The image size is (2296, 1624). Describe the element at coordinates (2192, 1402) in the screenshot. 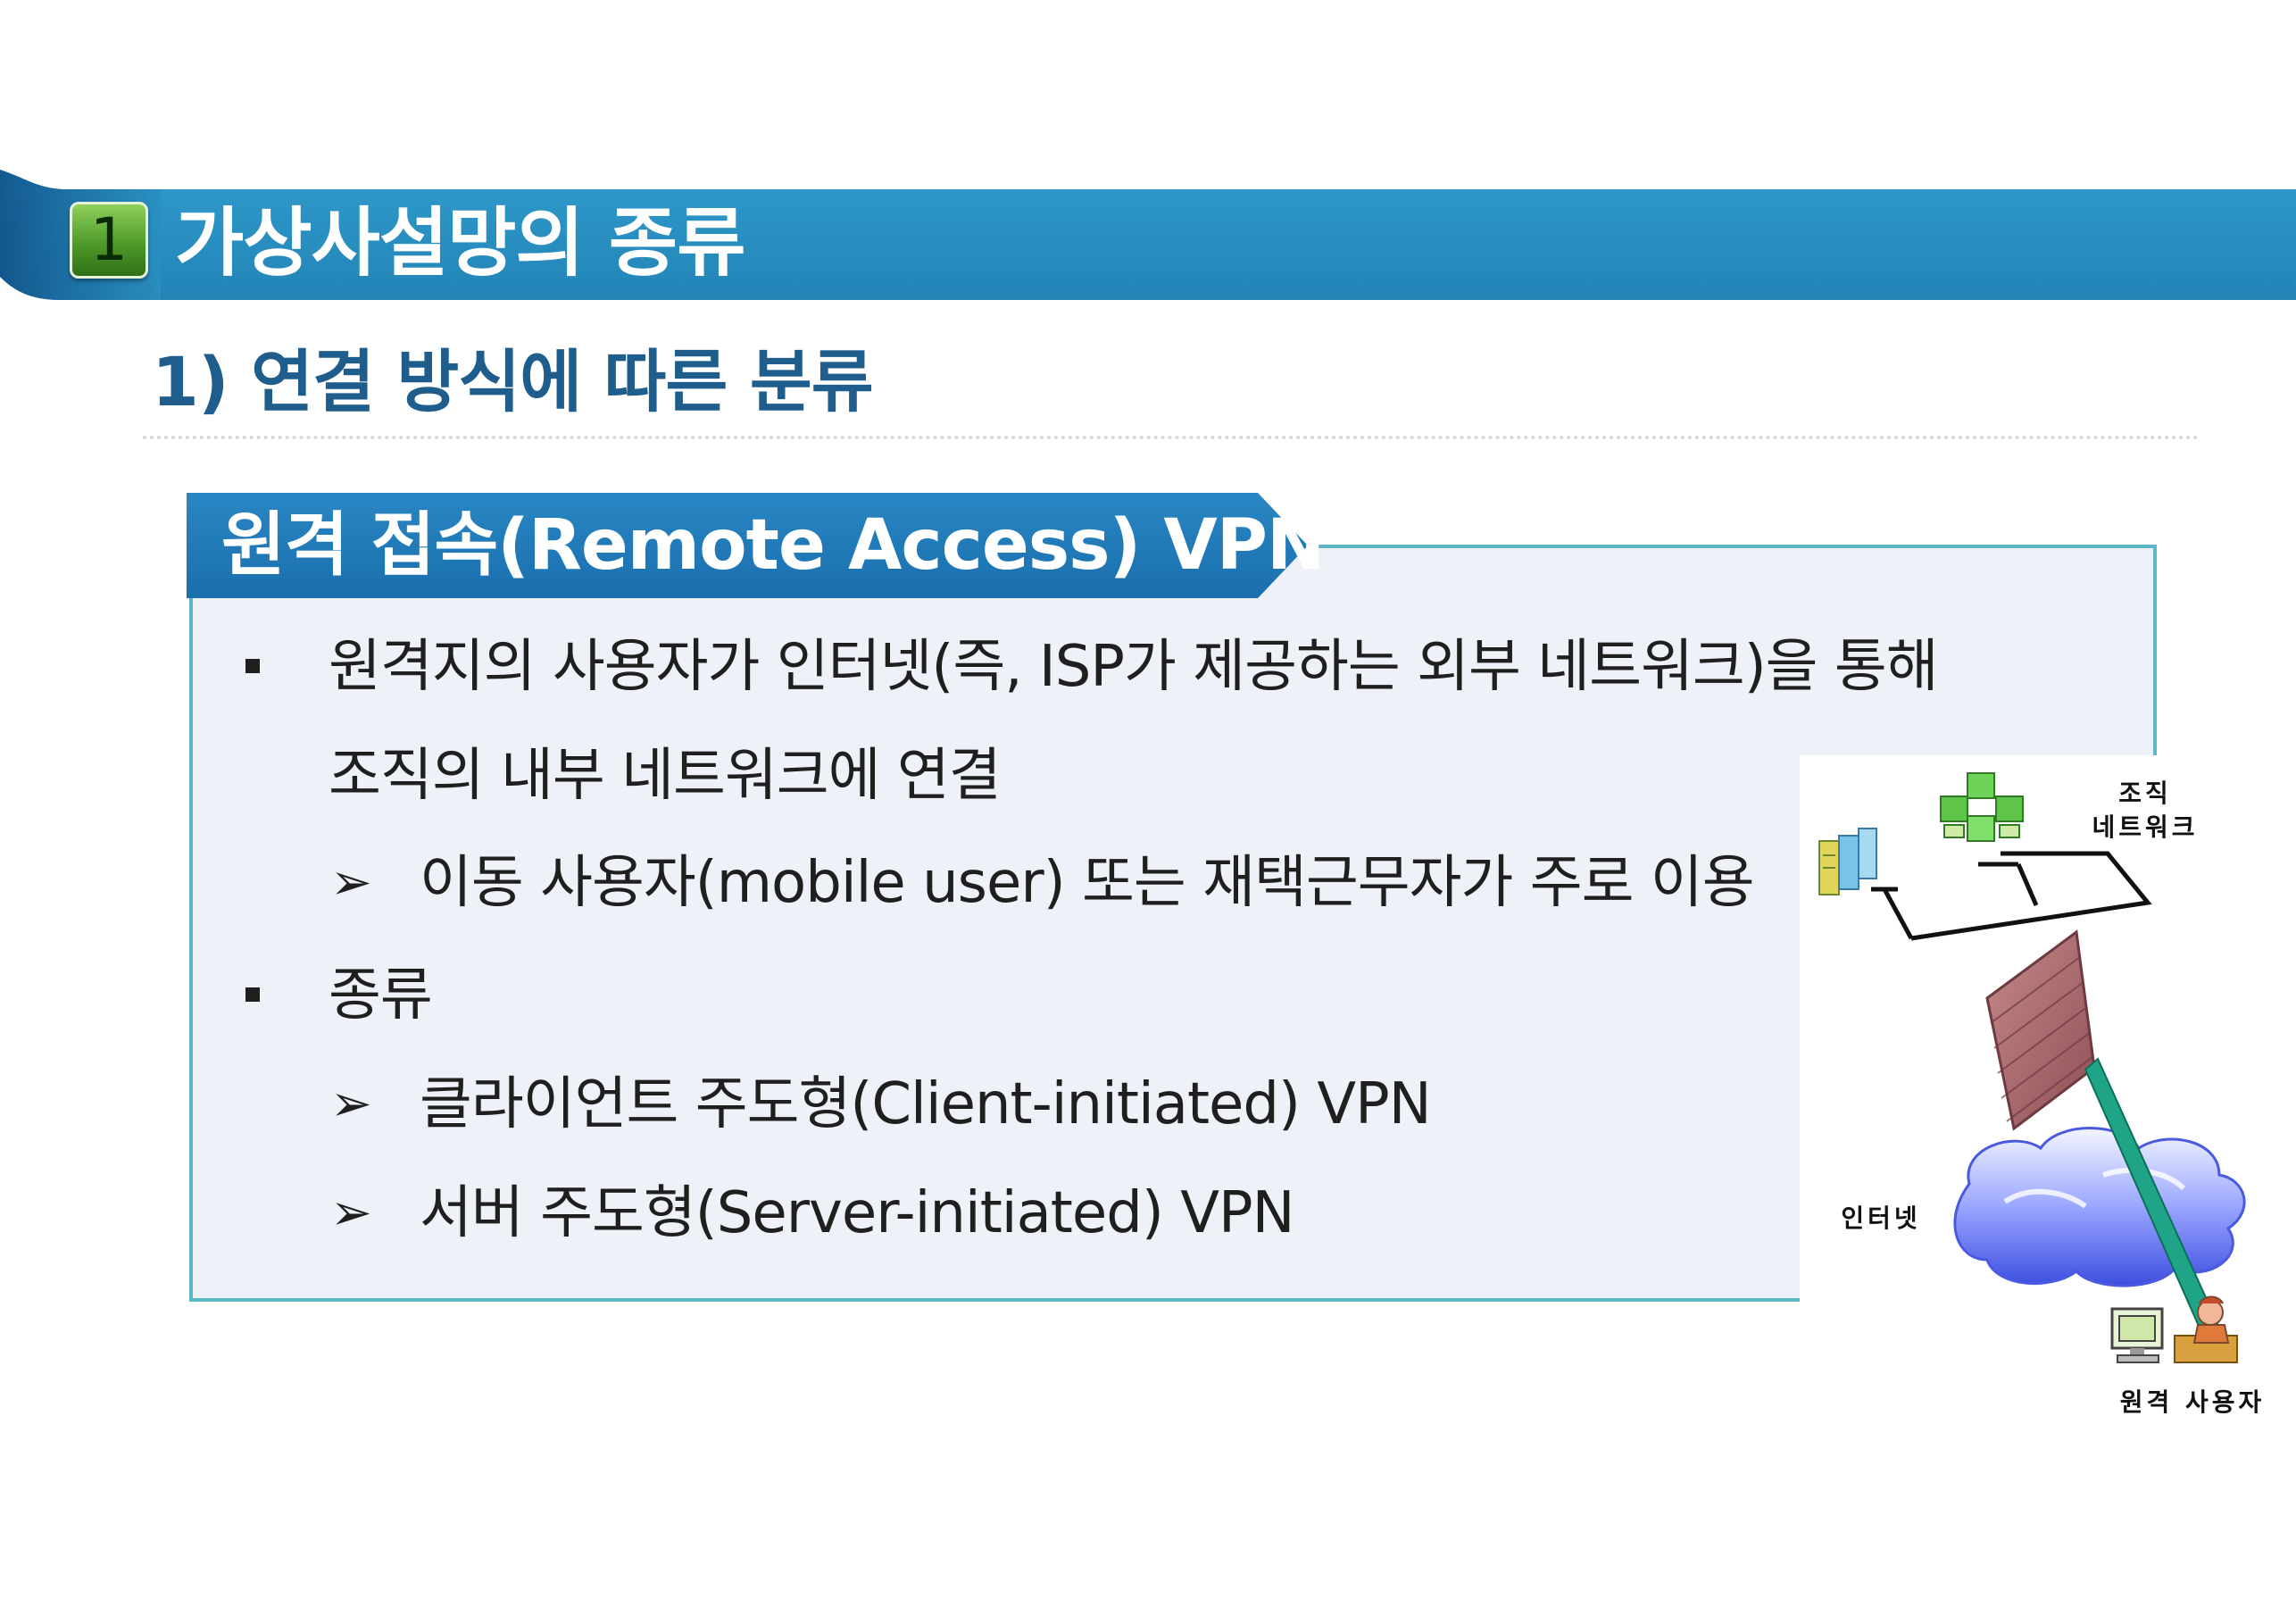

I see `remote-user-label: 원격 사용자` at that location.